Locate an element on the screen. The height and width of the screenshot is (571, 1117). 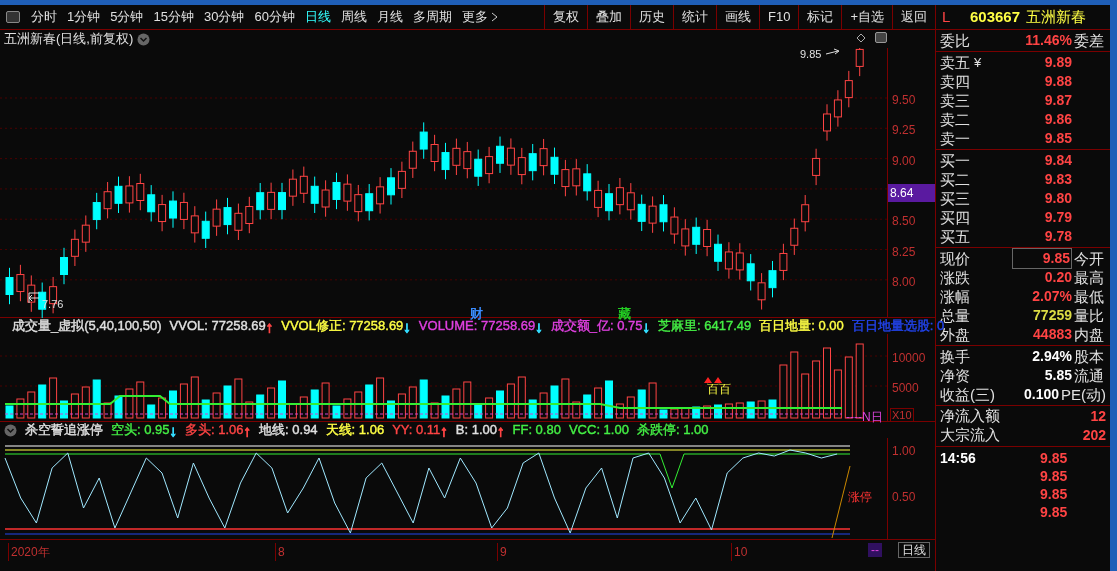
legend-value: 杀空誓追涨停 is located at coordinates (64, 430).